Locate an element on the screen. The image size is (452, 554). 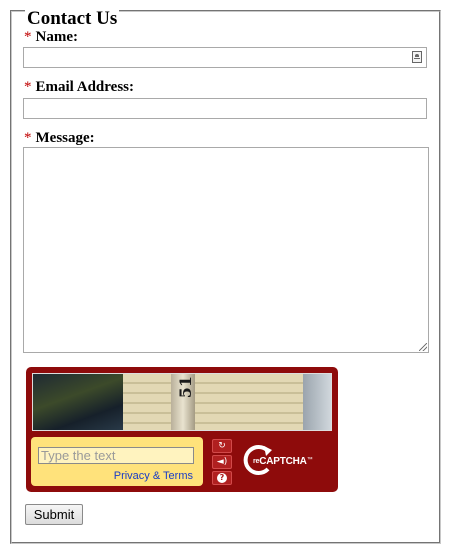
refresh-icon: ↻ is located at coordinates (222, 446).